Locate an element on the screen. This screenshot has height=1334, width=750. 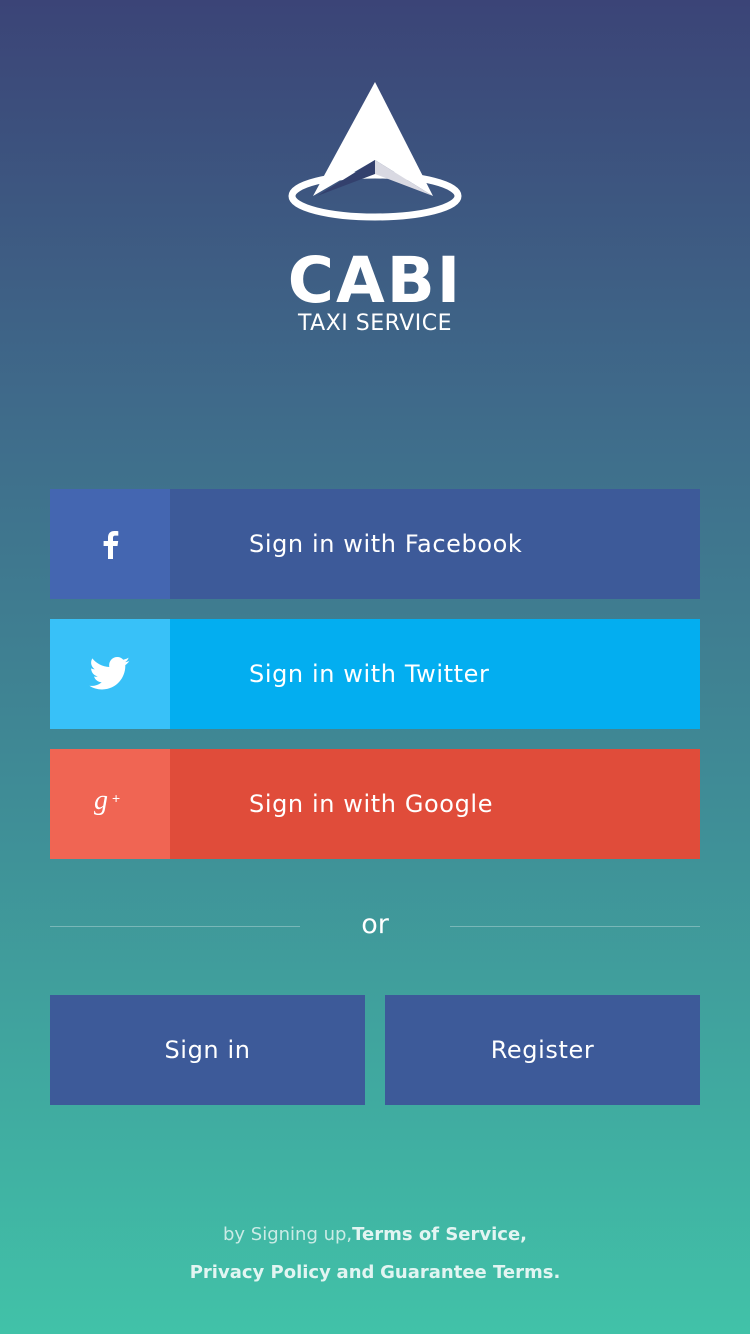
footer-line-1: by Signing up,Terms of Service, is located at coordinates (375, 1235).